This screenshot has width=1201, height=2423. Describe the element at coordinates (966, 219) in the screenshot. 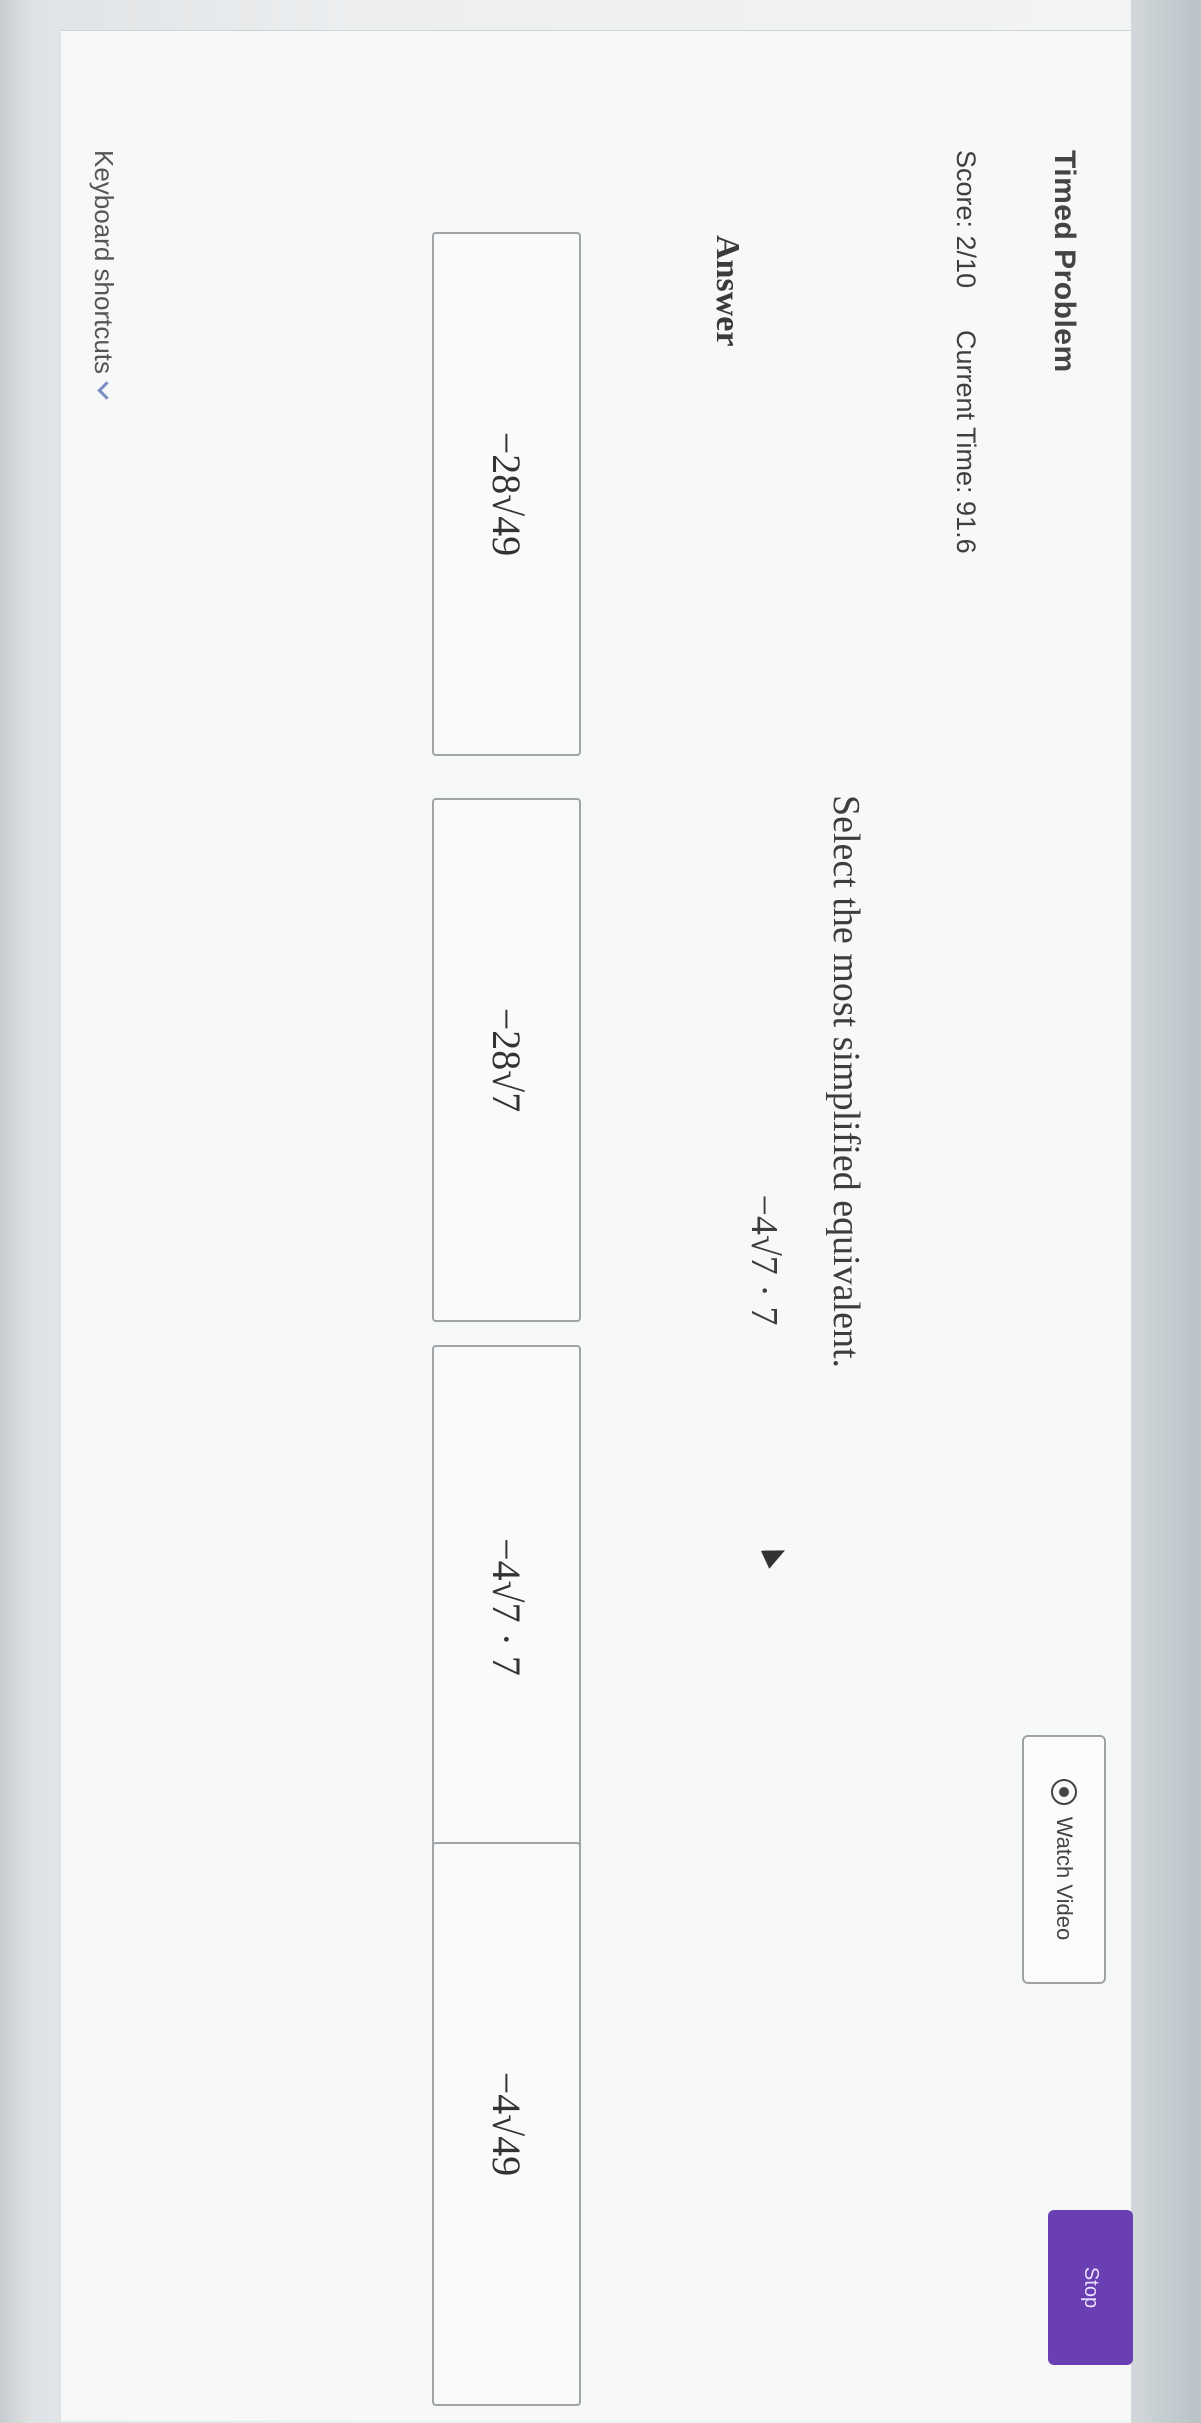

I see `score-text: Score: 2/10` at that location.